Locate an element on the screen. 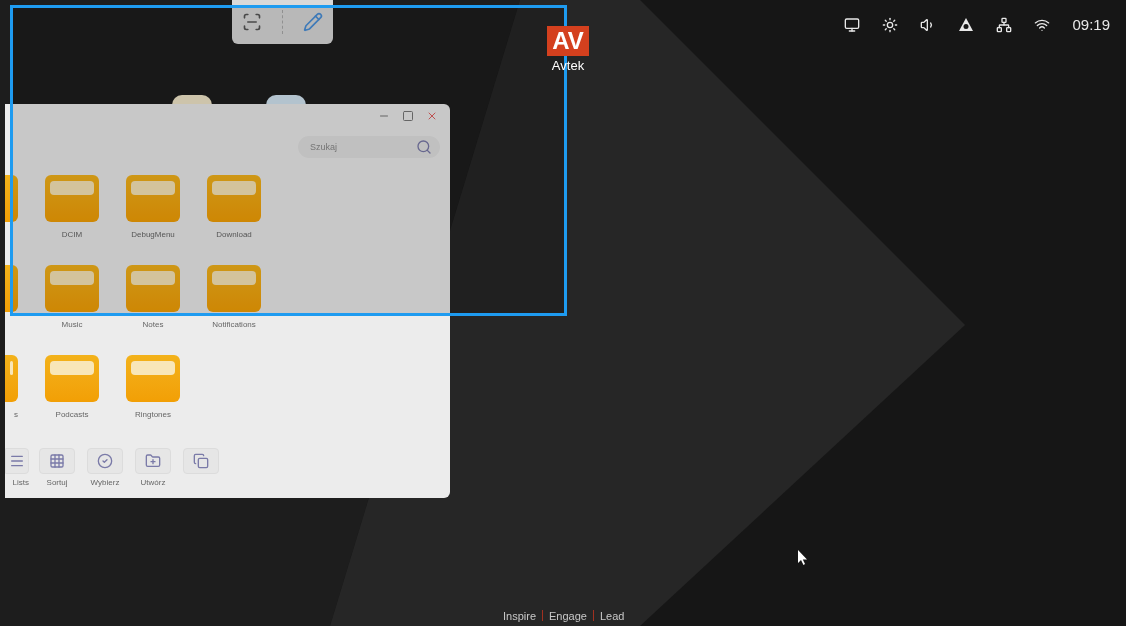 This screenshot has width=1126, height=626. folder-label: Notes is located at coordinates (153, 325).